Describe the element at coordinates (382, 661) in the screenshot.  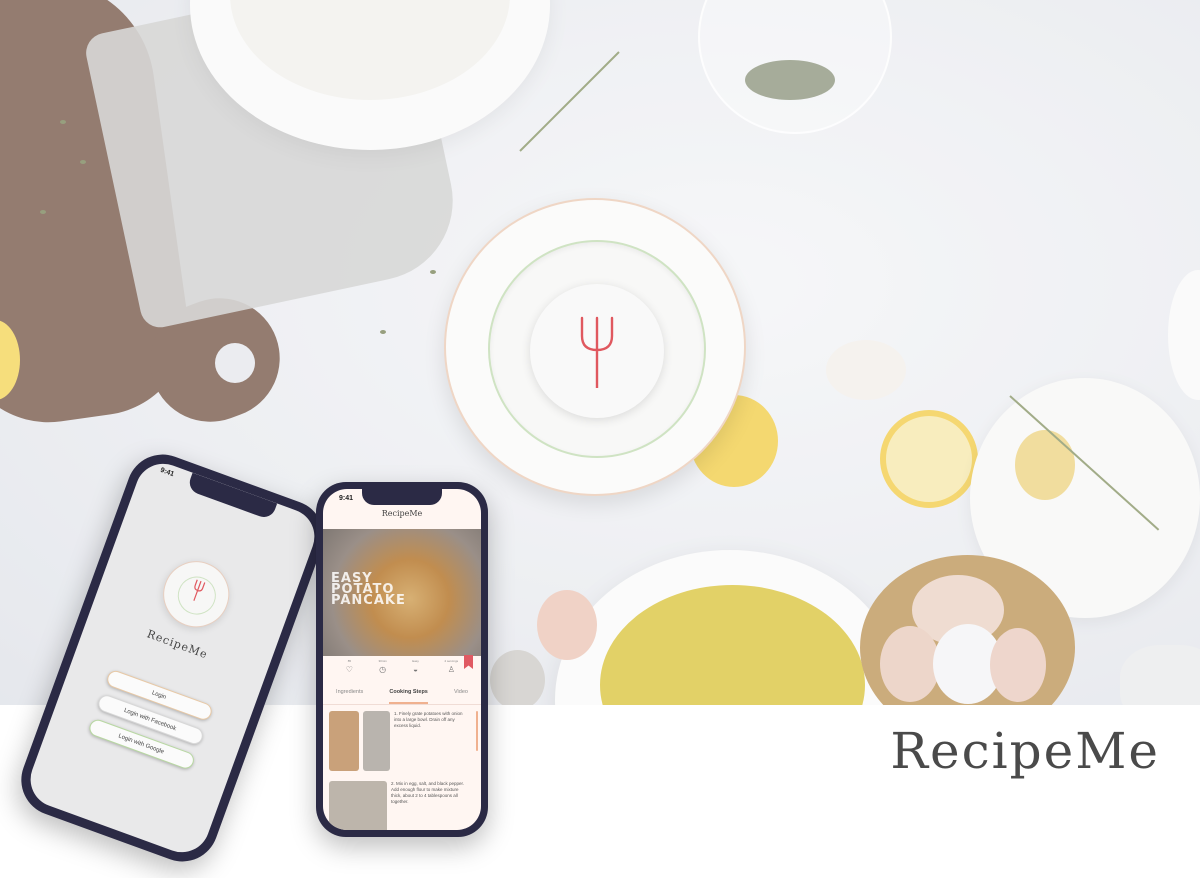
I see `info-label: 30min` at that location.